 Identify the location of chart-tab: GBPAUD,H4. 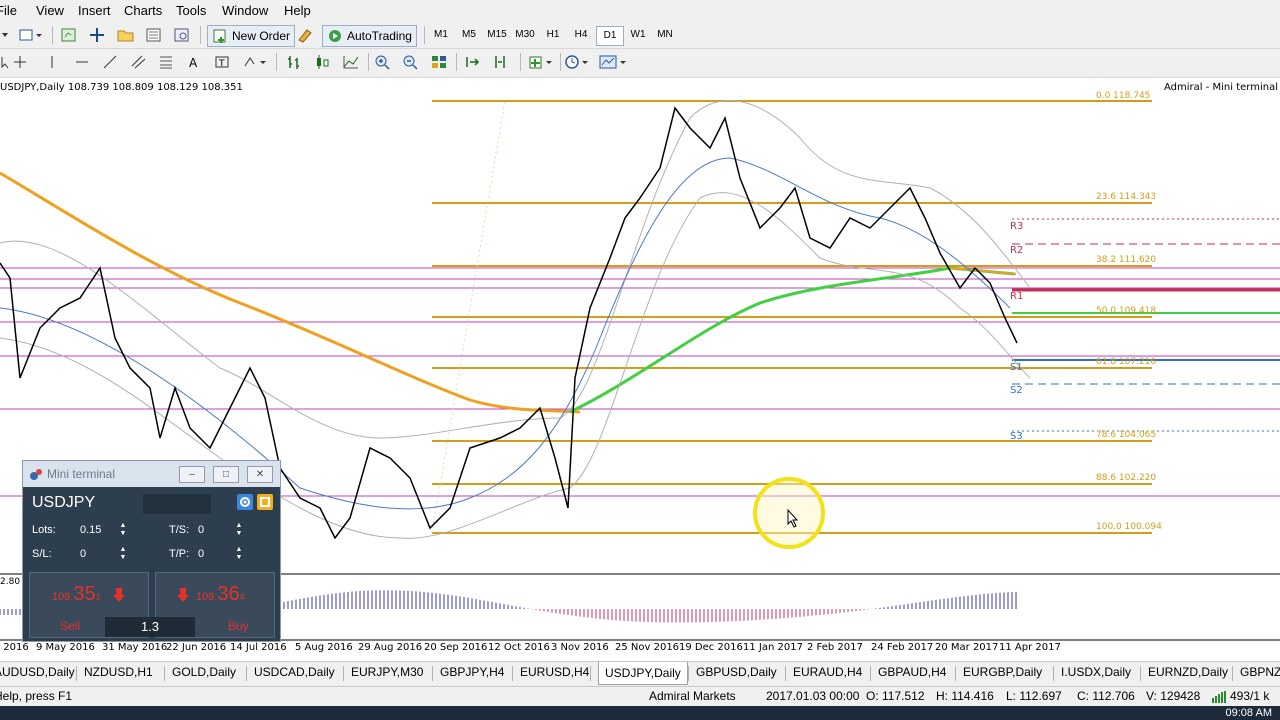
(912, 672).